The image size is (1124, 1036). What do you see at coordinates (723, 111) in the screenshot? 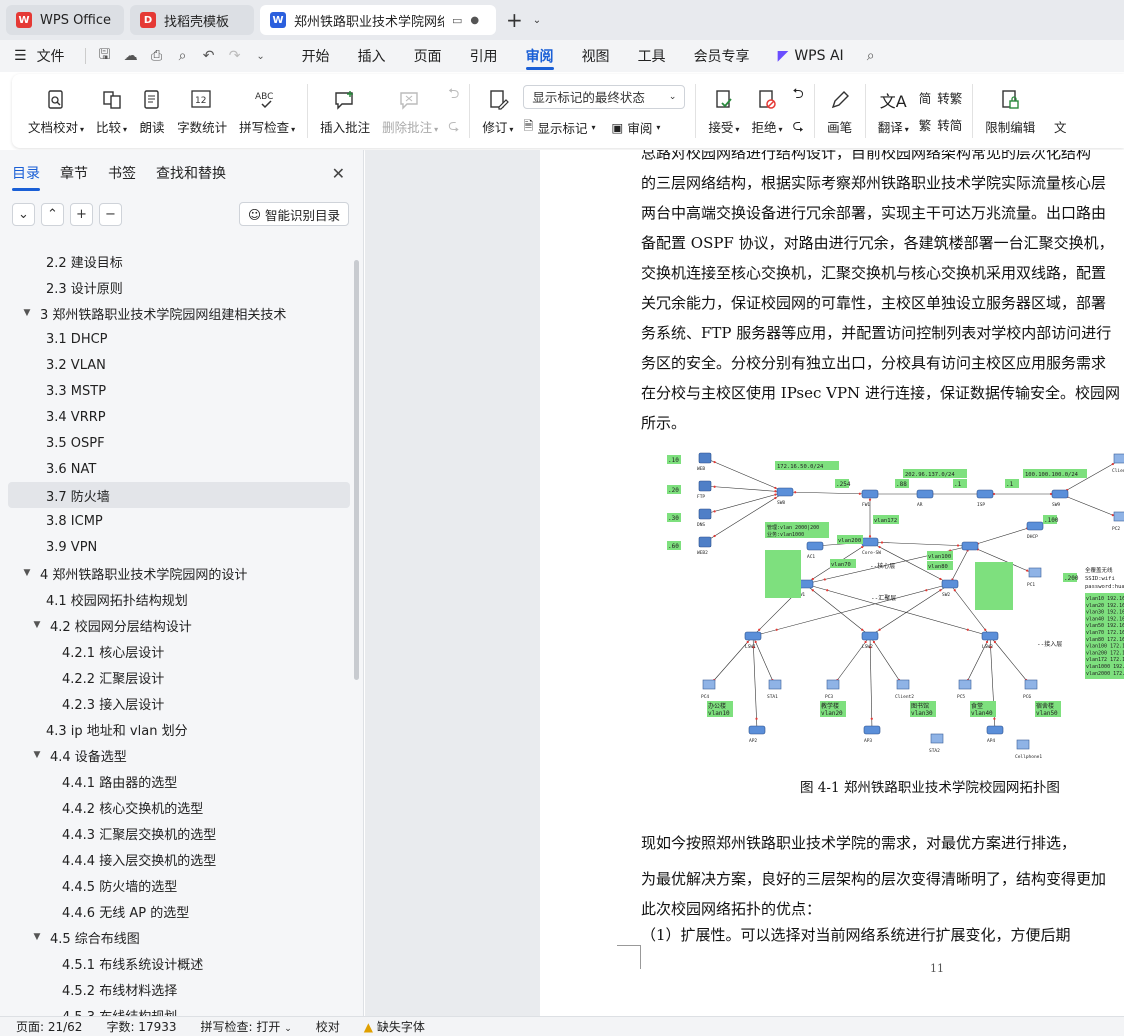
I see `accept-button: 接受 ▾` at bounding box center [723, 111].